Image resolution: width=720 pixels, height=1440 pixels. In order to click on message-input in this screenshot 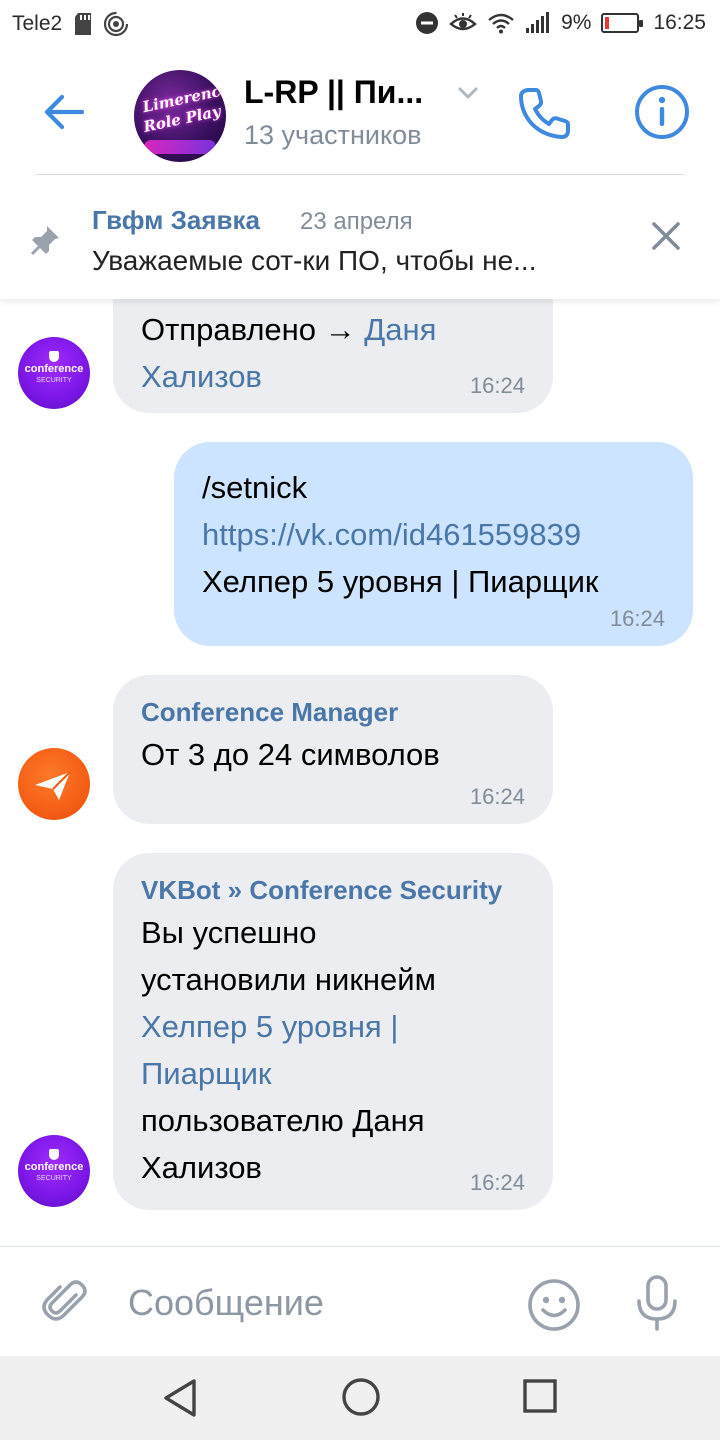, I will do `click(313, 1303)`.